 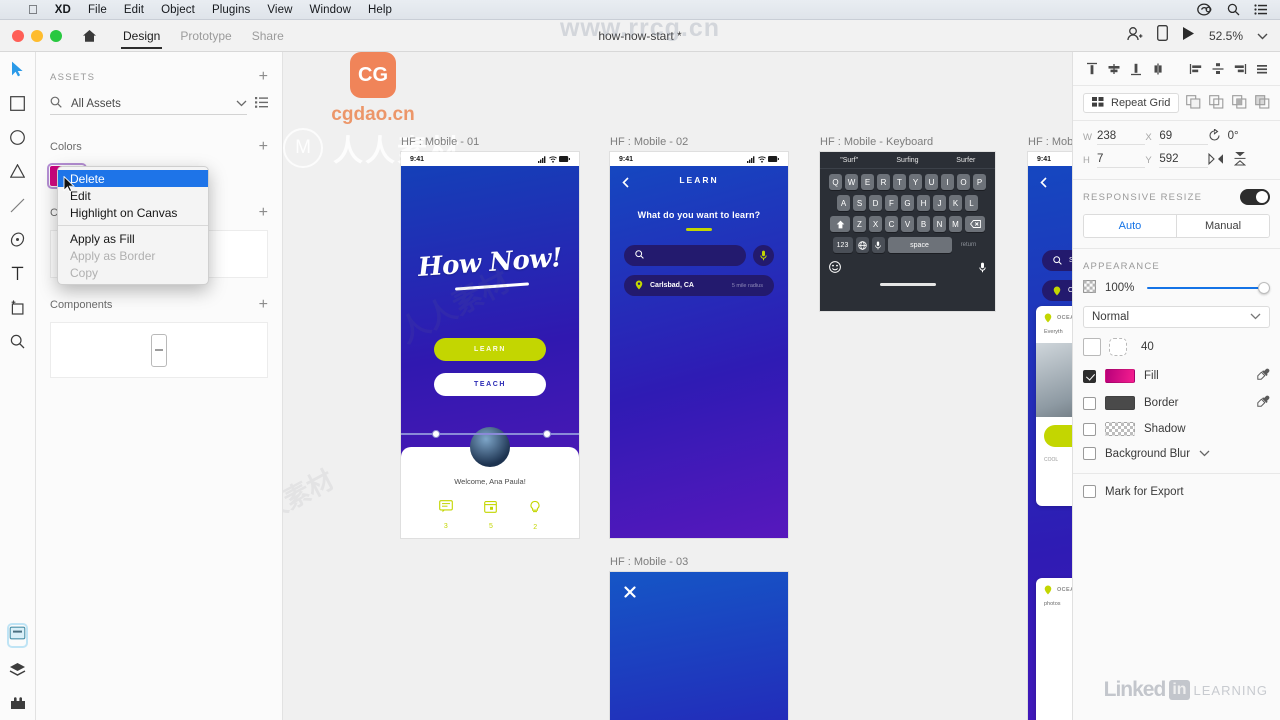 What do you see at coordinates (1054, 406) in the screenshot?
I see `result-card-1: OCEANS Everyth COOL` at bounding box center [1054, 406].